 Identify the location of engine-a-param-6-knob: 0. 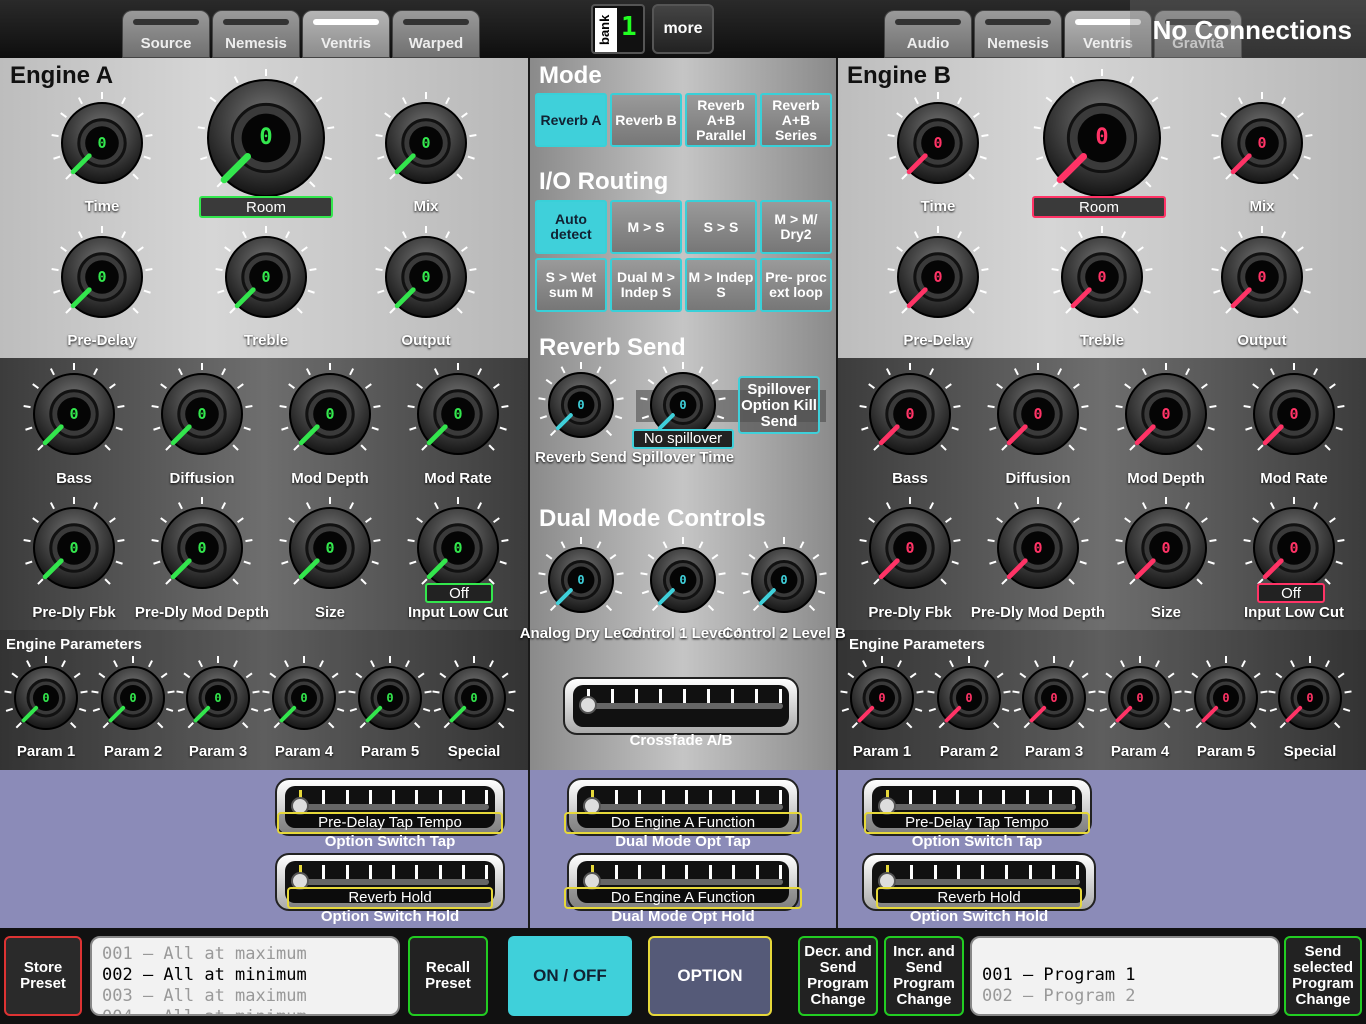
(474, 698).